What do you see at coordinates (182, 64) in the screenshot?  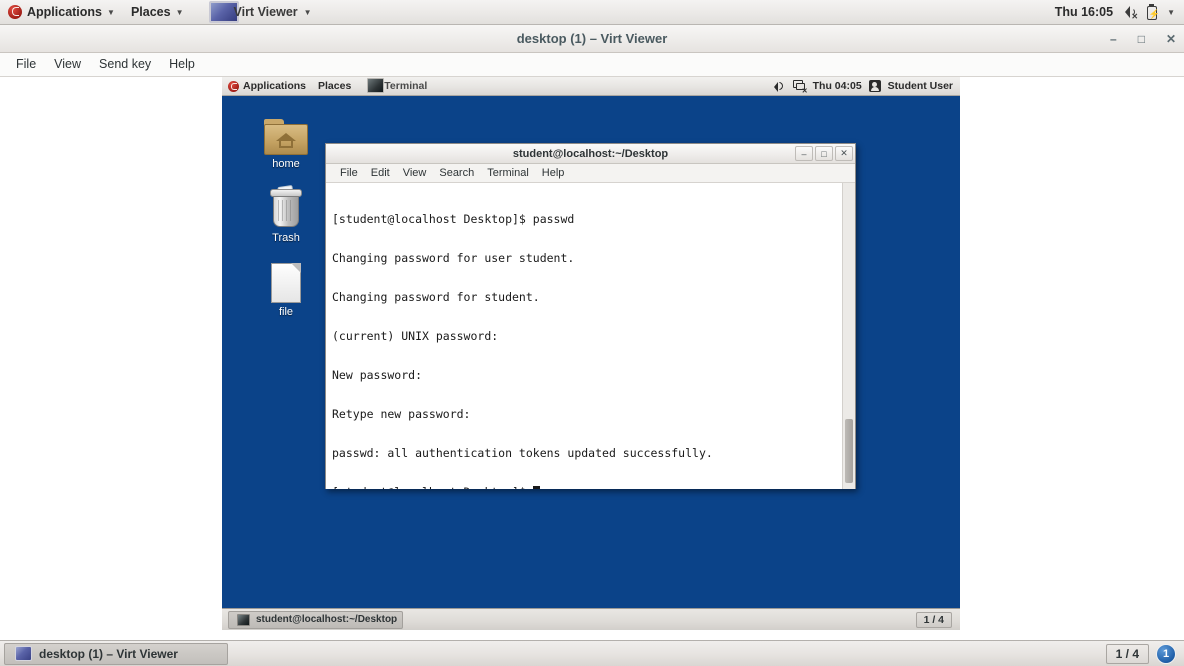 I see `menu-help: Help` at bounding box center [182, 64].